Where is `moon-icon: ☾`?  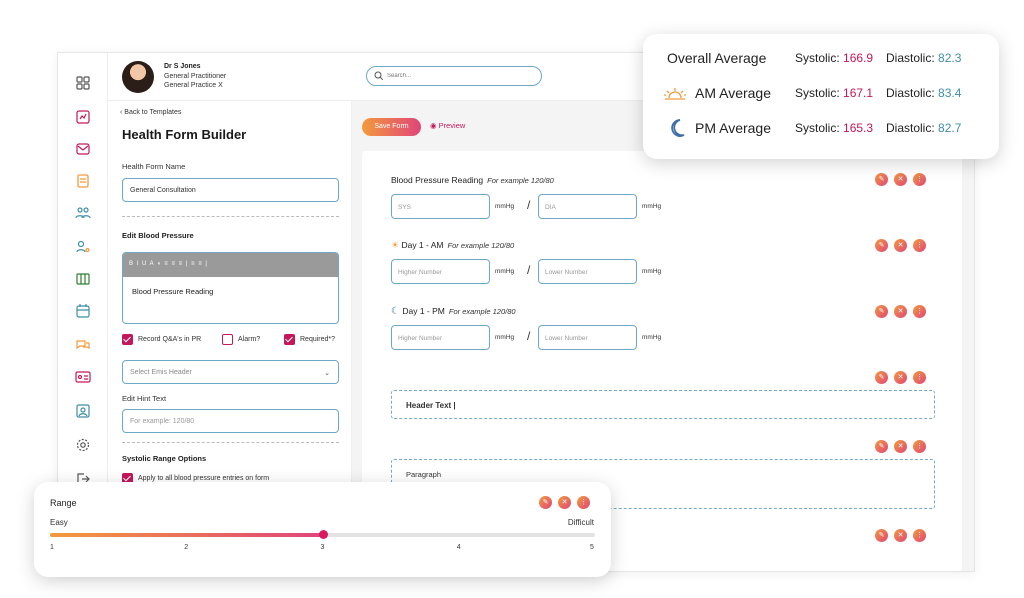
moon-icon: ☾ is located at coordinates (395, 311).